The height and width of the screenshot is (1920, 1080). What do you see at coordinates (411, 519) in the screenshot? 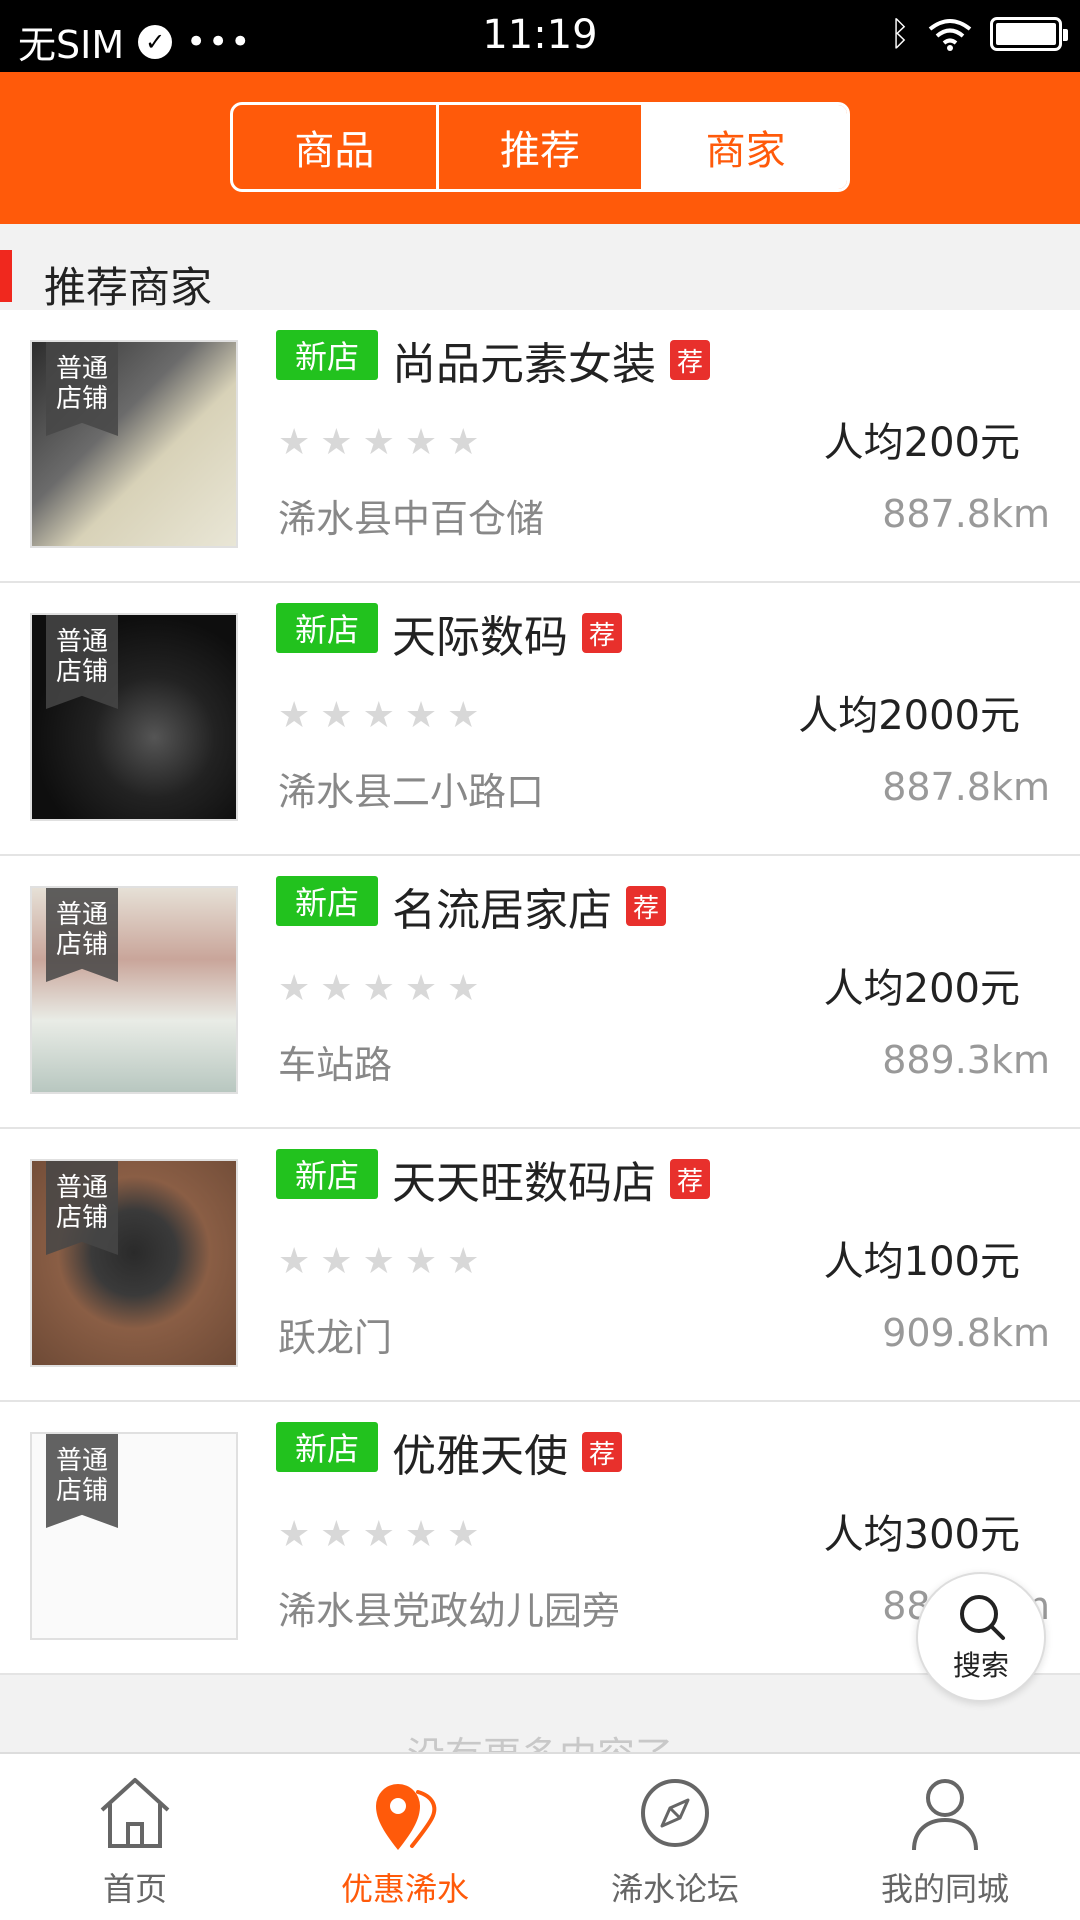
I see `merchant-address: 浠水县中百仓储` at bounding box center [411, 519].